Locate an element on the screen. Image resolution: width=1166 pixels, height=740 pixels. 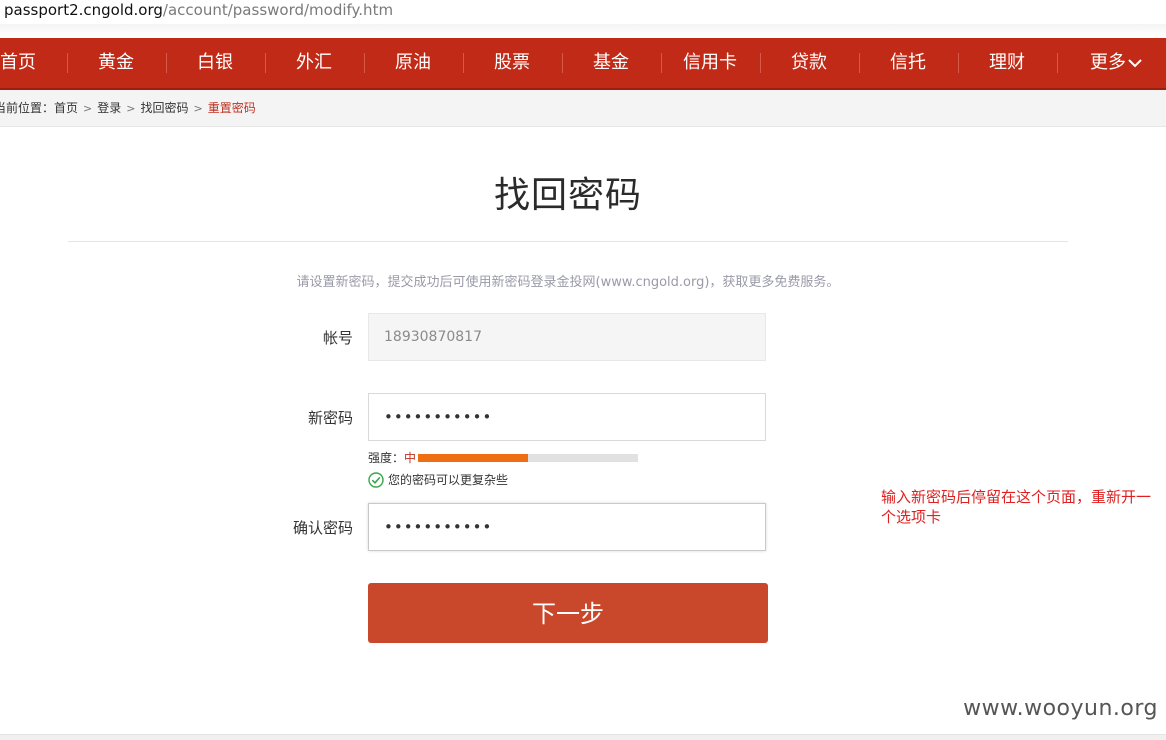
password-strength: 强度：中 is located at coordinates (392, 458).